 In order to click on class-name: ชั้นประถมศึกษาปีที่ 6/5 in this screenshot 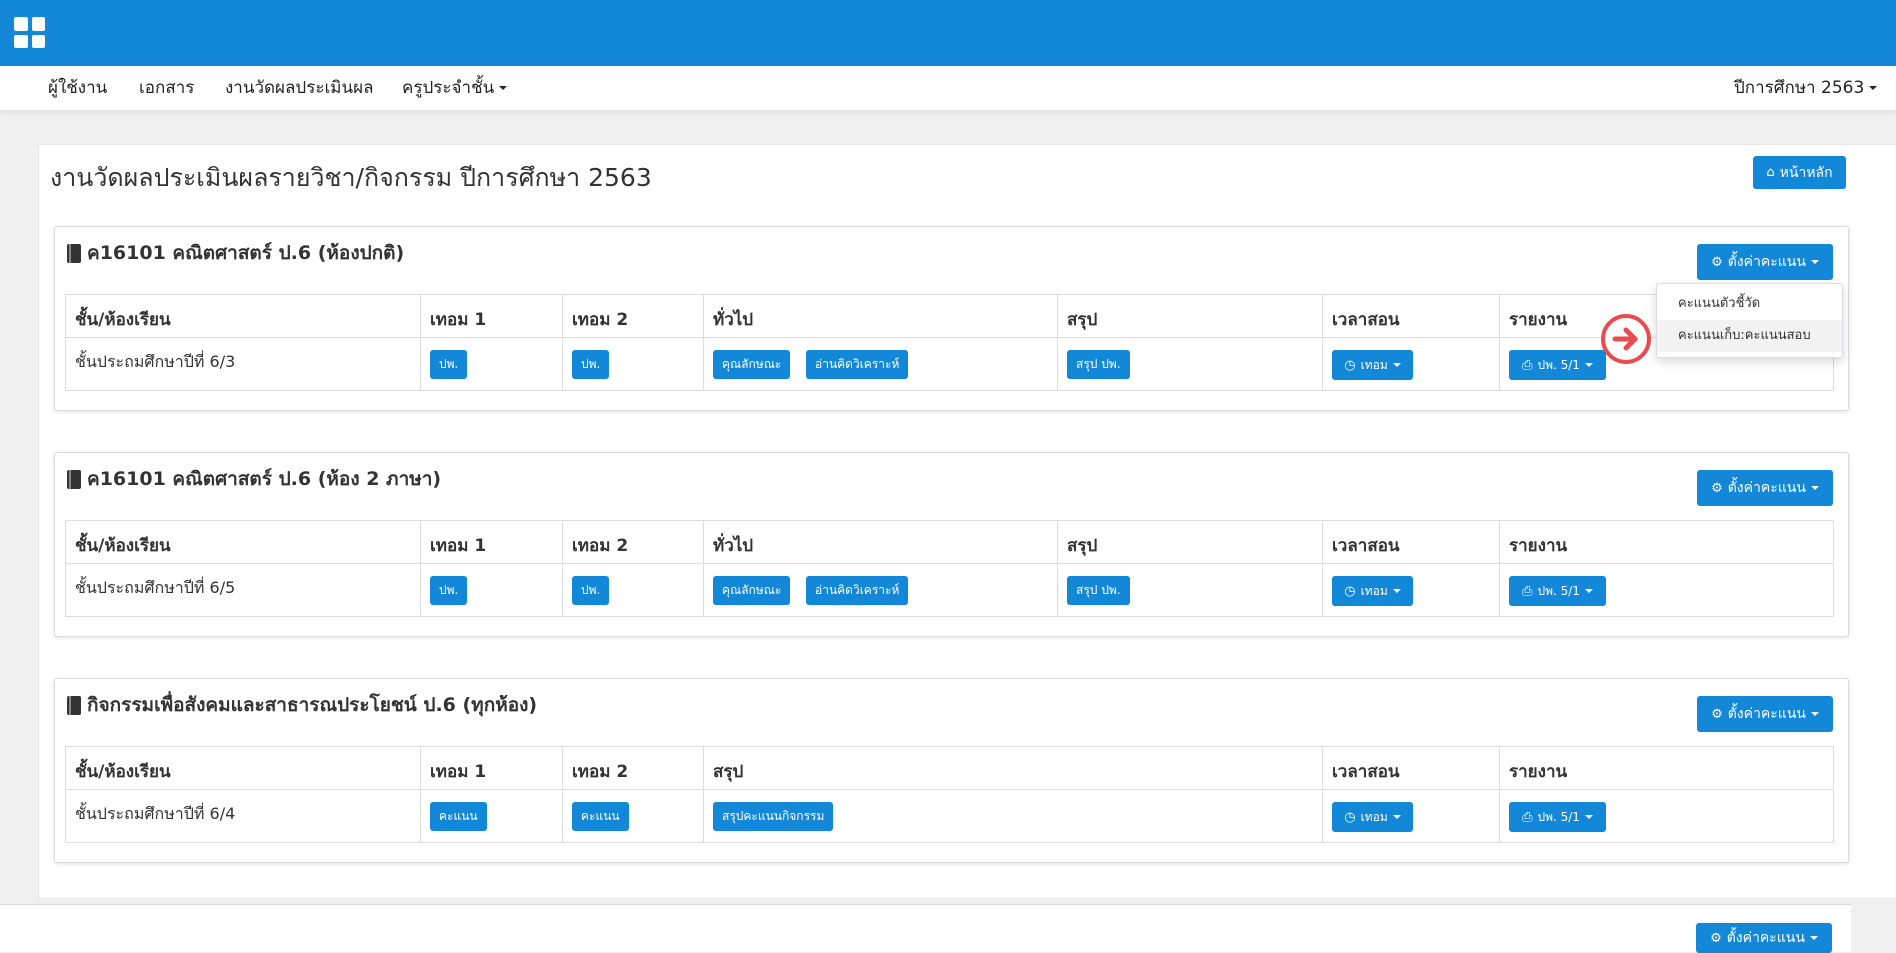, I will do `click(155, 587)`.